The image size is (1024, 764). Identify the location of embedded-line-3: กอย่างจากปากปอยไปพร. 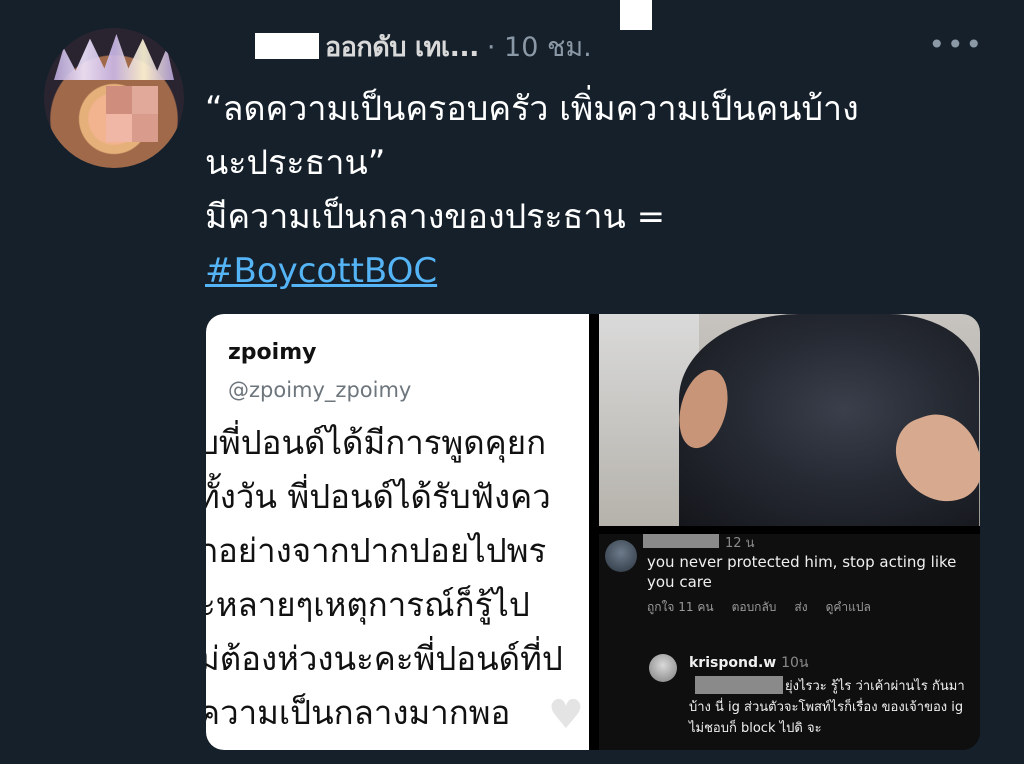
(376, 550).